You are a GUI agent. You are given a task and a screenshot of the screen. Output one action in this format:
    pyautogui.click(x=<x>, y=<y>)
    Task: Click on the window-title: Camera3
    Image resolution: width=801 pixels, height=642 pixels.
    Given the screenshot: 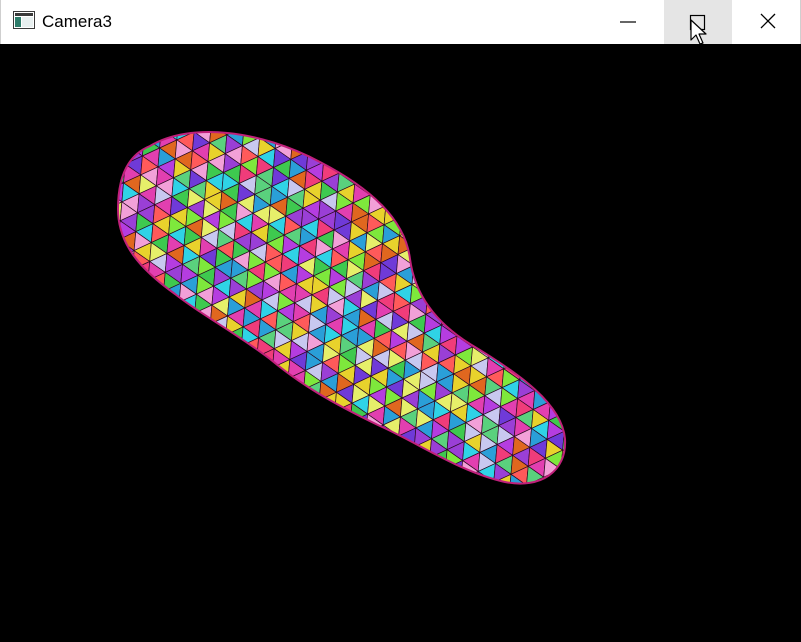 What is the action you would take?
    pyautogui.click(x=77, y=21)
    